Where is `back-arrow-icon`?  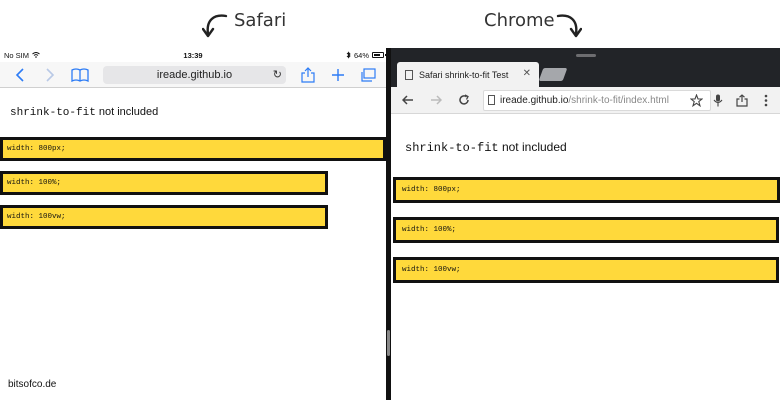 back-arrow-icon is located at coordinates (408, 100).